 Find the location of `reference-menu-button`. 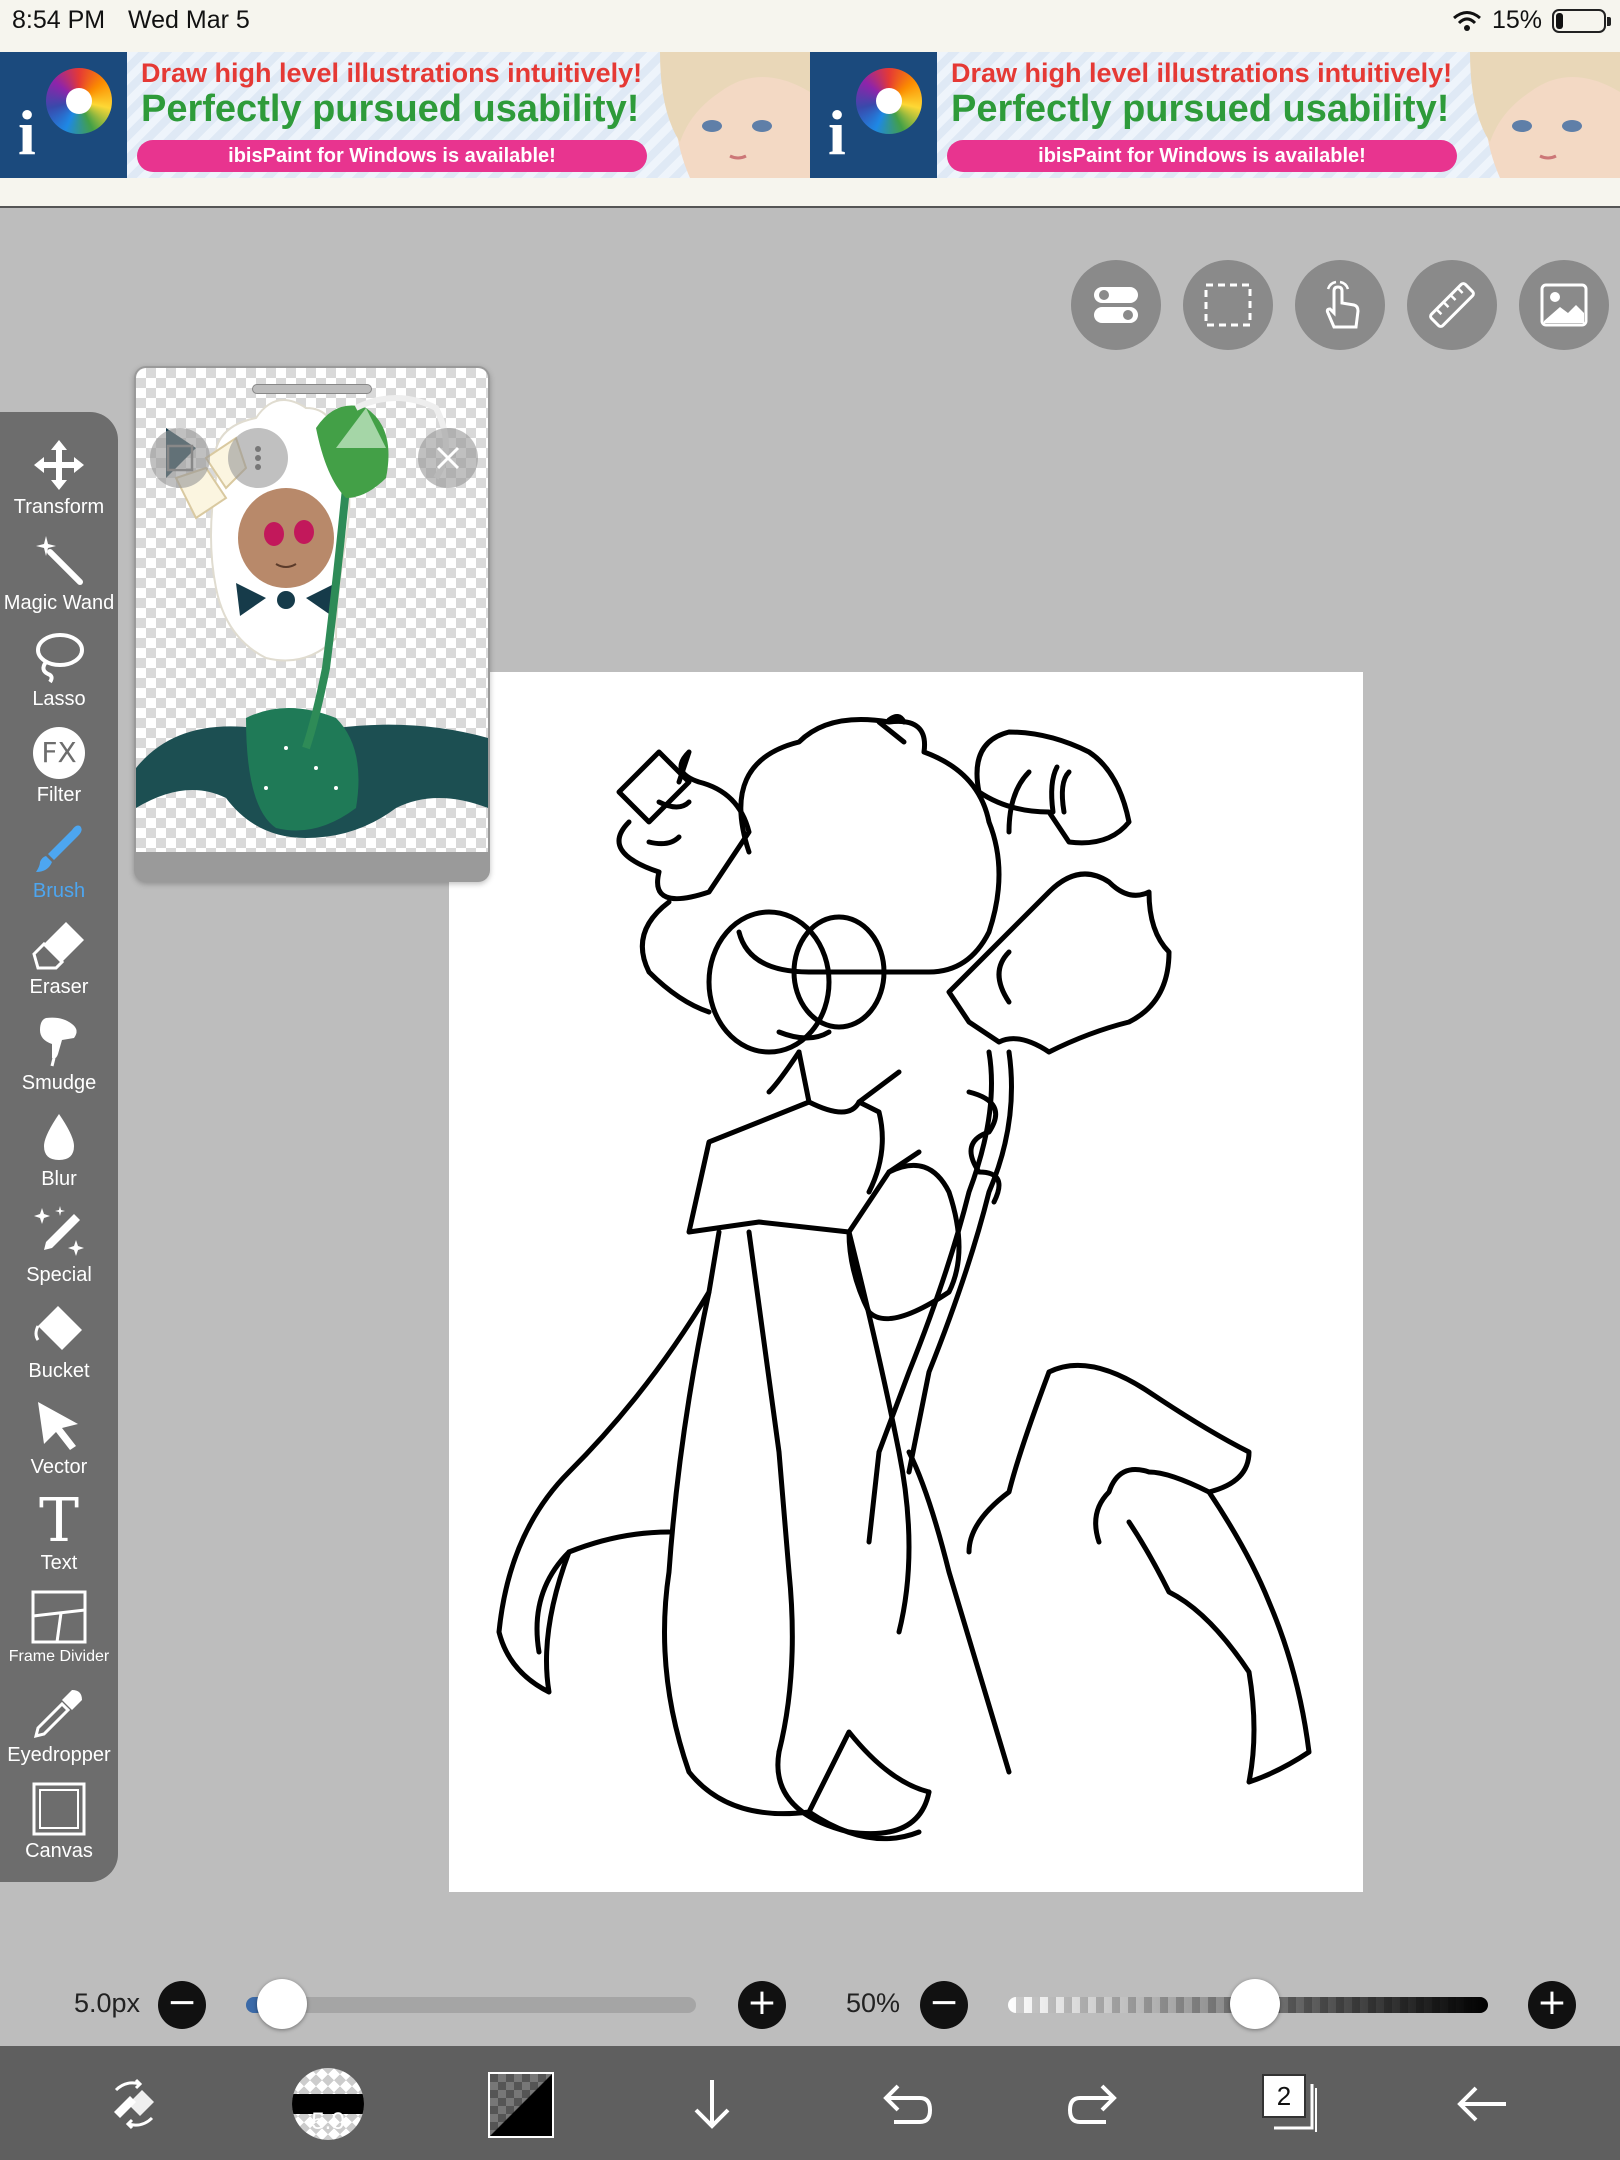

reference-menu-button is located at coordinates (258, 458).